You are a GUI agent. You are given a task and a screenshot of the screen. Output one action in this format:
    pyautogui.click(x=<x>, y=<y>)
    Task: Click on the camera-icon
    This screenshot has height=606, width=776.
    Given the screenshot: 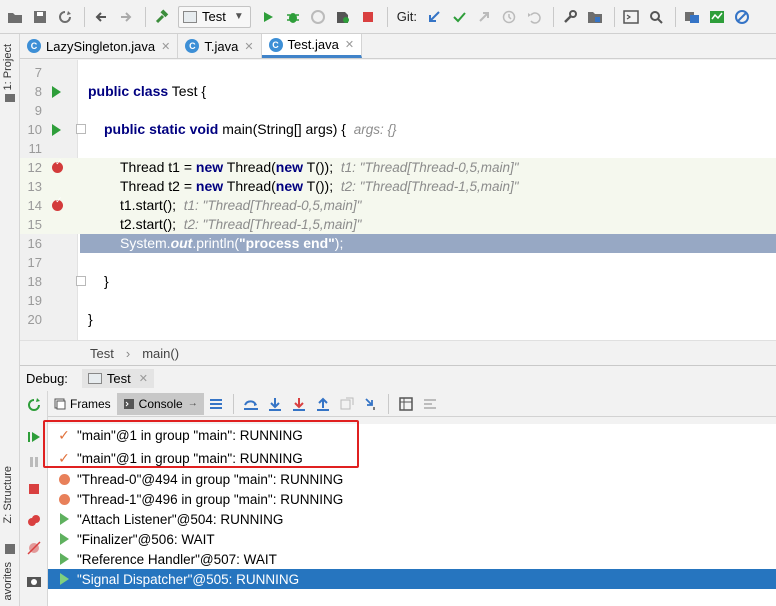 What is the action you would take?
    pyautogui.click(x=34, y=581)
    